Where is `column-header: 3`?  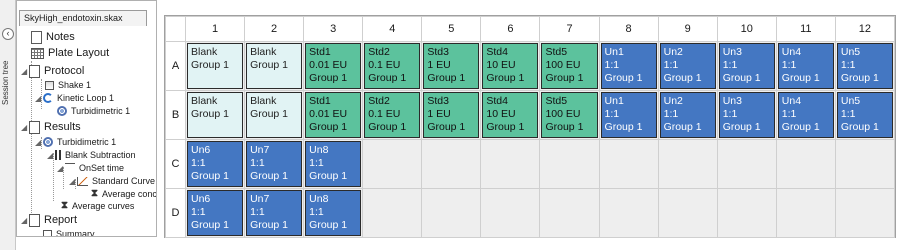 column-header: 3 is located at coordinates (333, 29).